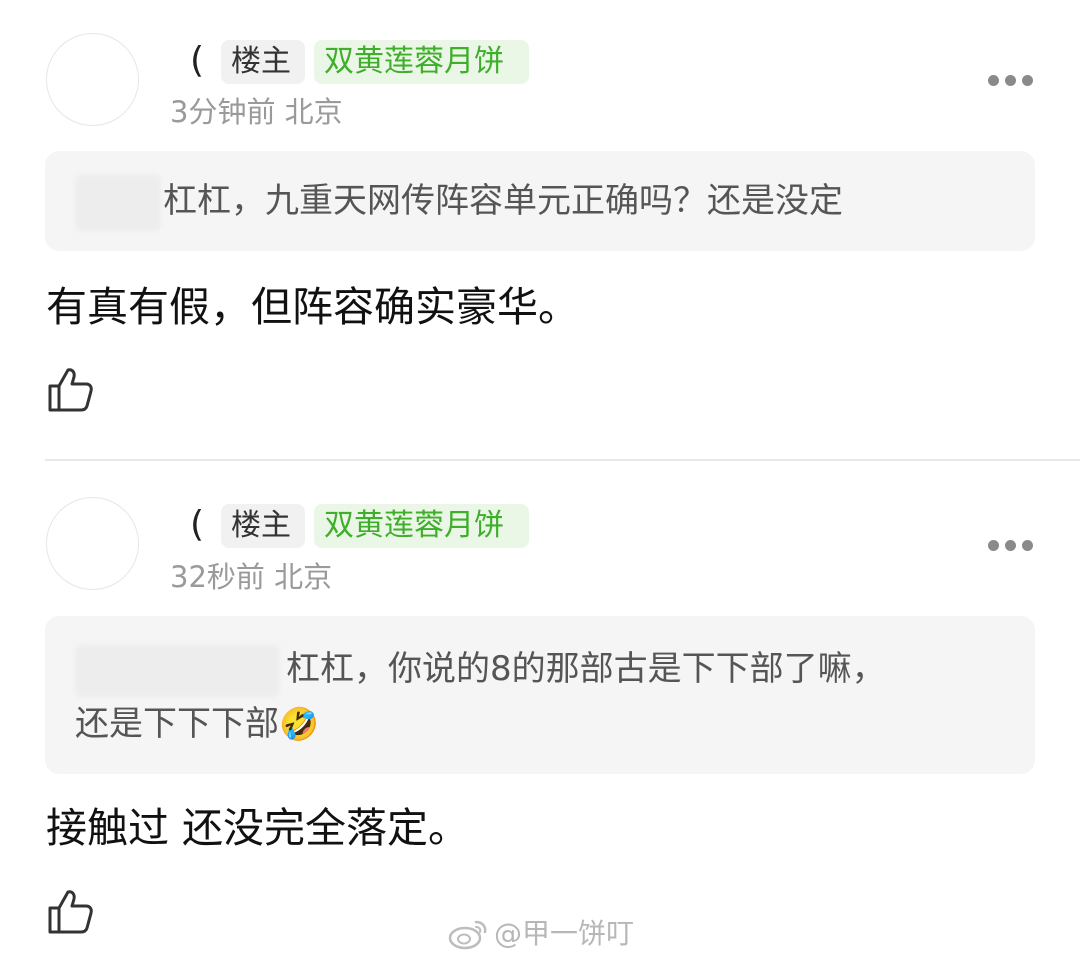 The height and width of the screenshot is (958, 1080). I want to click on comment-meta: 32秒前 北京, so click(251, 577).